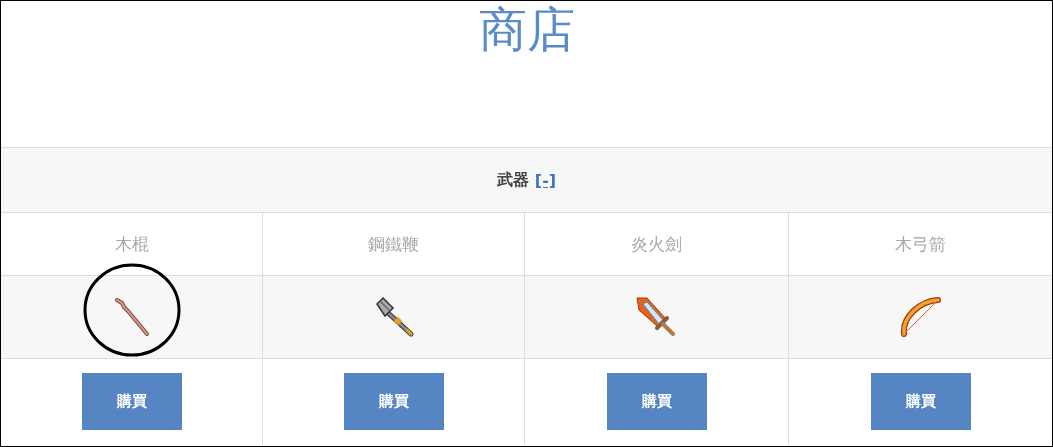  Describe the element at coordinates (131, 244) in the screenshot. I see `item-name: 木棍` at that location.